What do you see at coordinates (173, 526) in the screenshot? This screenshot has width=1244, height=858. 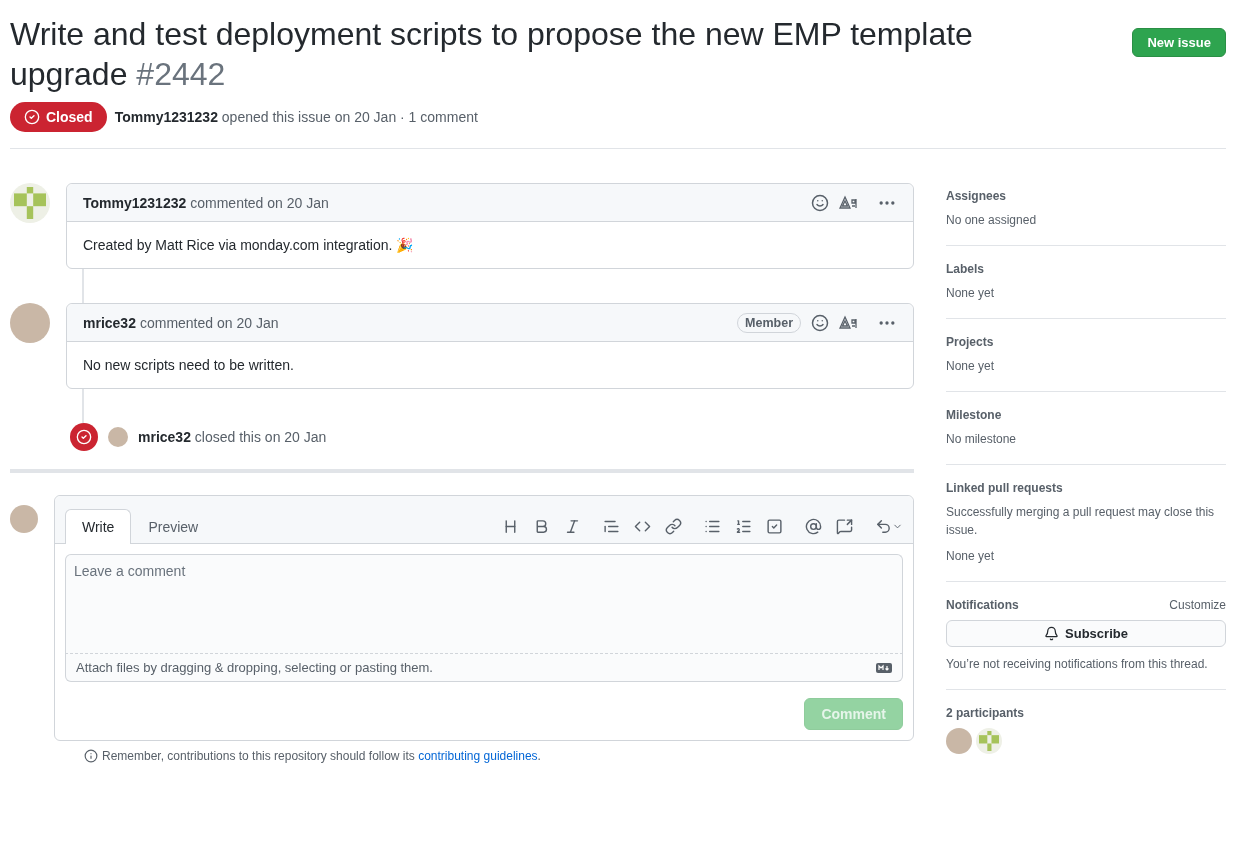 I see `editor-tab: Preview` at bounding box center [173, 526].